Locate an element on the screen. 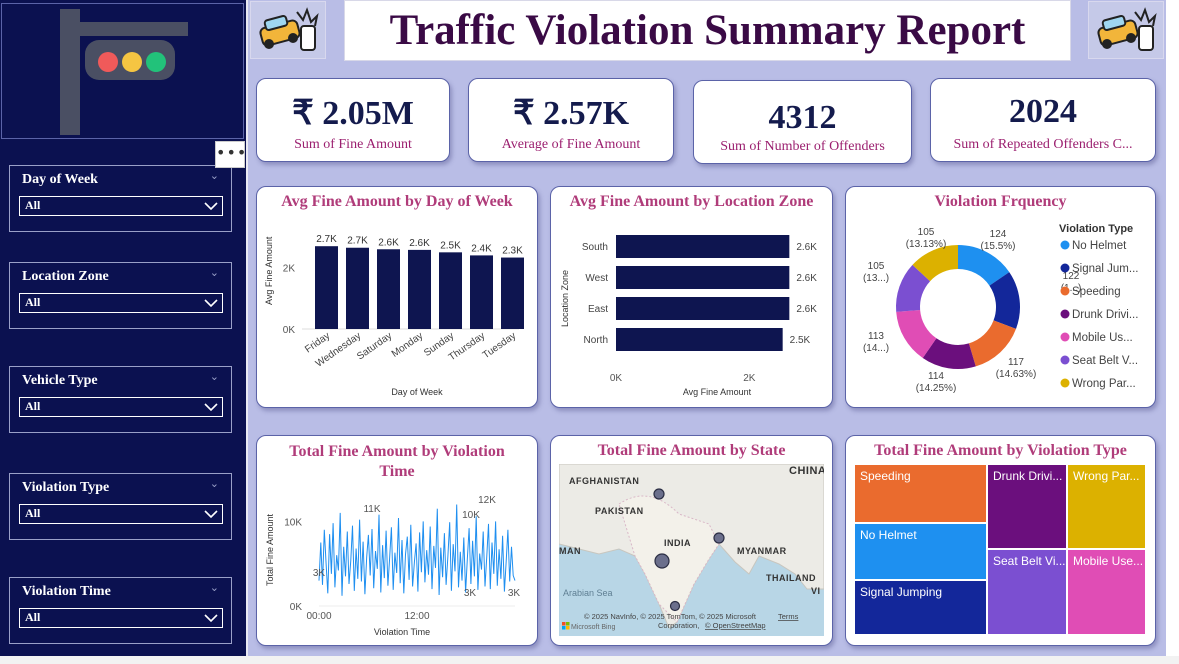  legend-item: No Helmet is located at coordinates (1099, 246).